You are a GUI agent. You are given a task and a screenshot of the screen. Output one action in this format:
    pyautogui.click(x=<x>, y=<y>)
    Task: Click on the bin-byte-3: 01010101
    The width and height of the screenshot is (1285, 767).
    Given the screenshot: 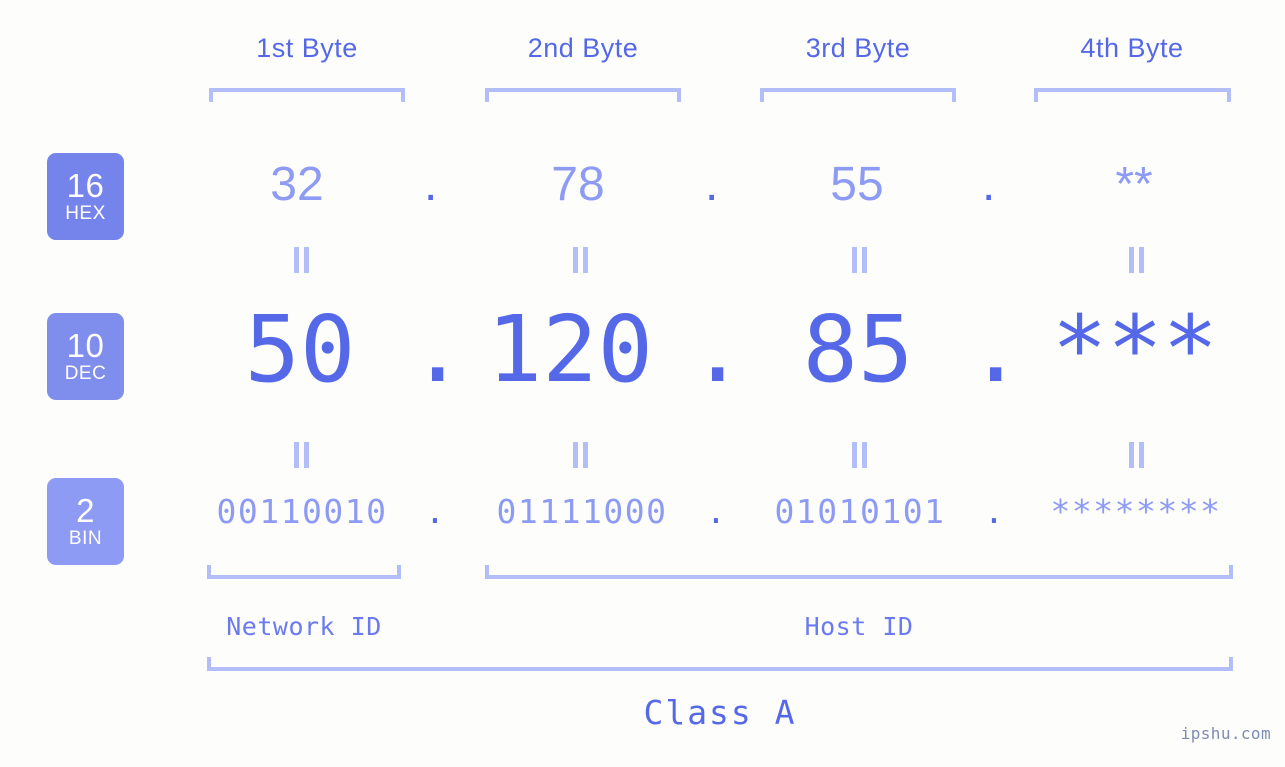 What is the action you would take?
    pyautogui.click(x=860, y=511)
    